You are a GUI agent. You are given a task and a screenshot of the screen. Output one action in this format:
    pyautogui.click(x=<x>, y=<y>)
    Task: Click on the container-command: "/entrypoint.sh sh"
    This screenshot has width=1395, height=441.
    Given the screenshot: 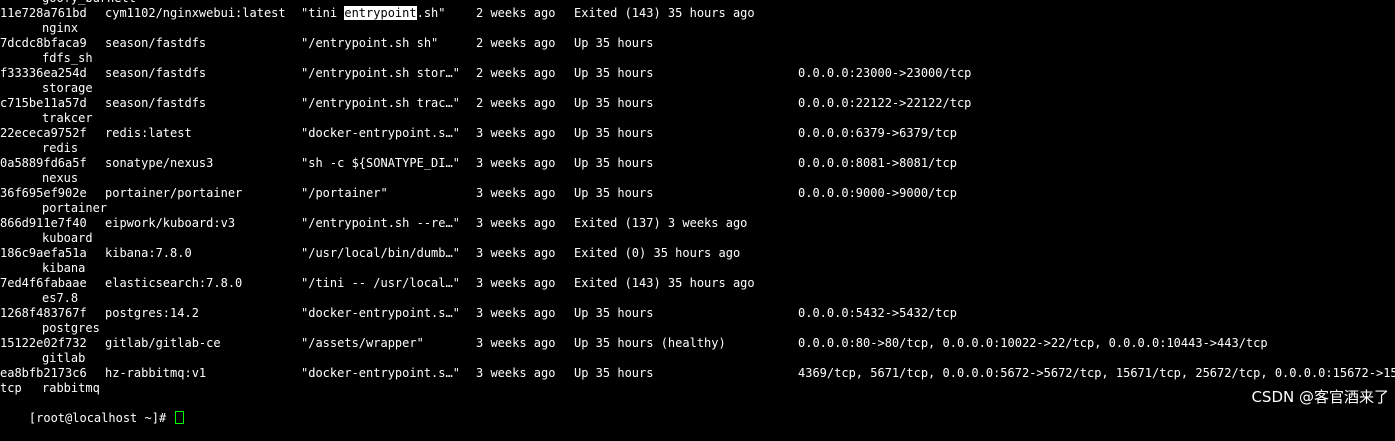 What is the action you would take?
    pyautogui.click(x=370, y=43)
    